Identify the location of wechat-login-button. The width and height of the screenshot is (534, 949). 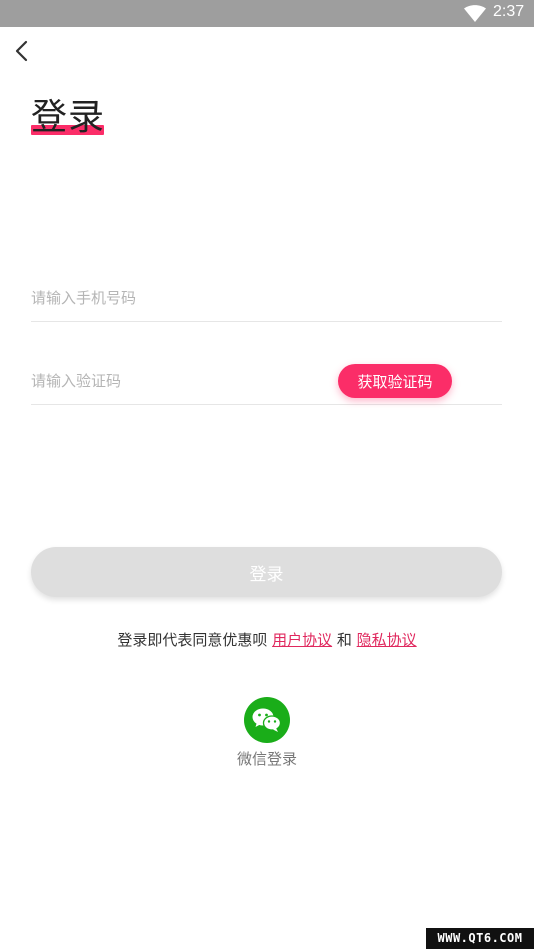
(267, 720).